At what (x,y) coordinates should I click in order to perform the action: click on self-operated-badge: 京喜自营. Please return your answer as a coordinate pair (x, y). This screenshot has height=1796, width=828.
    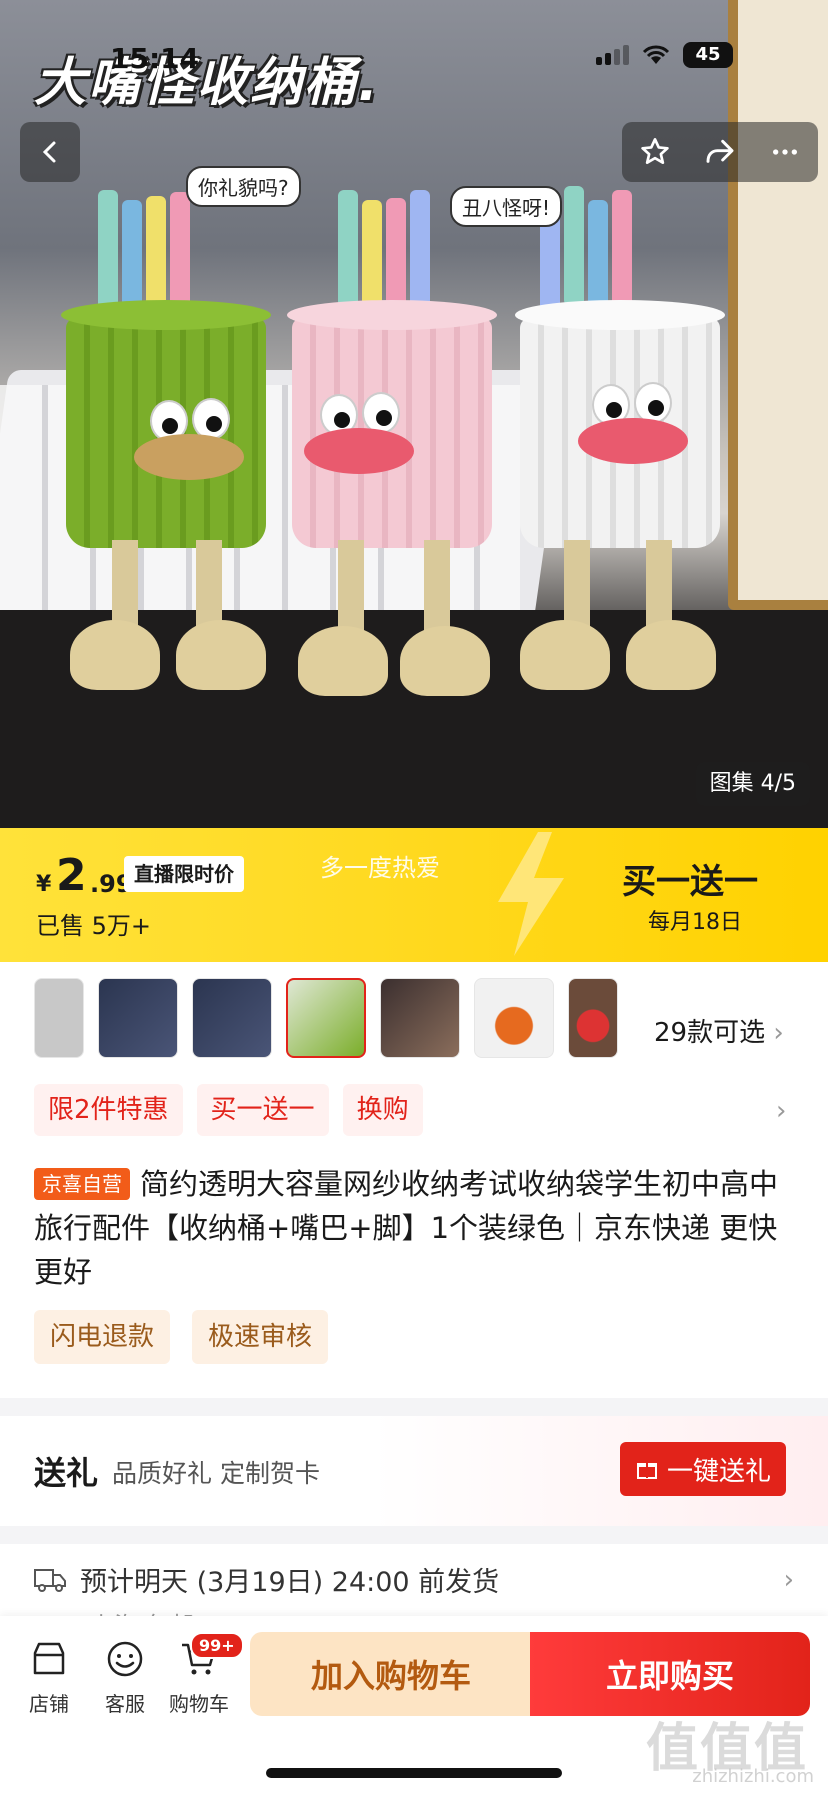
    Looking at the image, I should click on (82, 1184).